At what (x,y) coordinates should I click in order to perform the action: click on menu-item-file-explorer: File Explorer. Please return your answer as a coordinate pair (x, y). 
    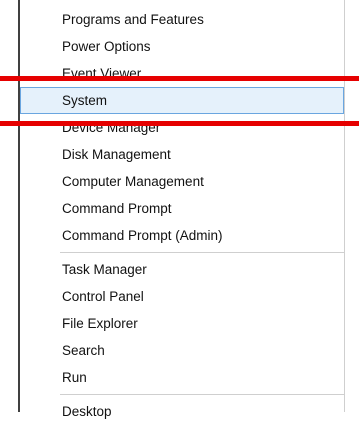
    Looking at the image, I should click on (182, 323).